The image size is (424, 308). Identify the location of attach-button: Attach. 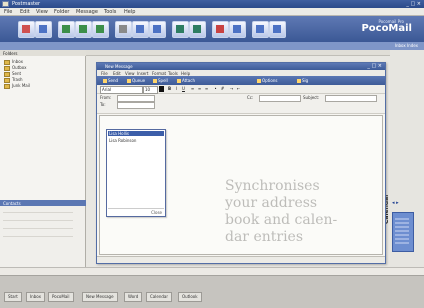
(186, 80).